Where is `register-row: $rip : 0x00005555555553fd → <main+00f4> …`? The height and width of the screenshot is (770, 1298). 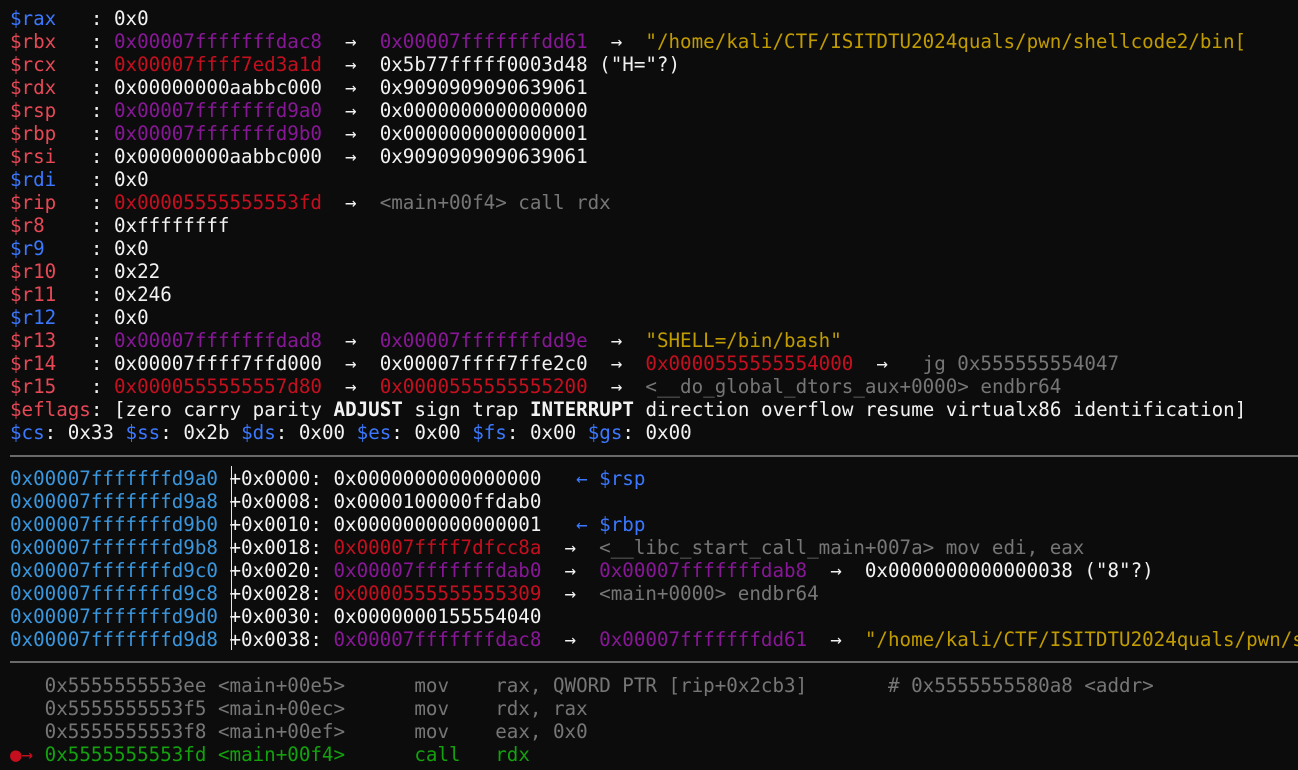 register-row: $rip : 0x00005555555553fd → <main+00f4> … is located at coordinates (310, 202).